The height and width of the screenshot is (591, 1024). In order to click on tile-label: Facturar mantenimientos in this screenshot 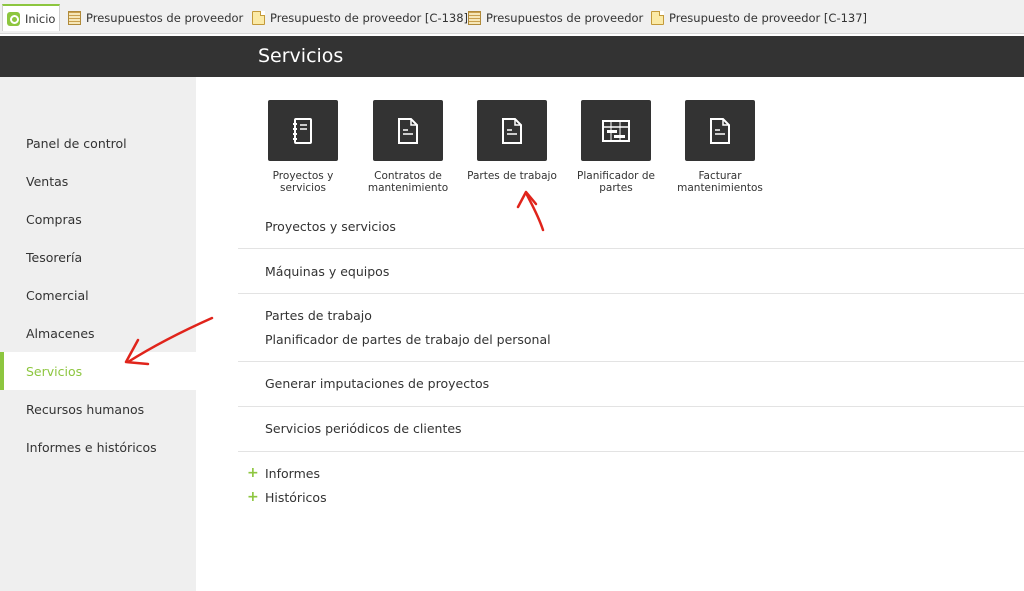, I will do `click(720, 182)`.